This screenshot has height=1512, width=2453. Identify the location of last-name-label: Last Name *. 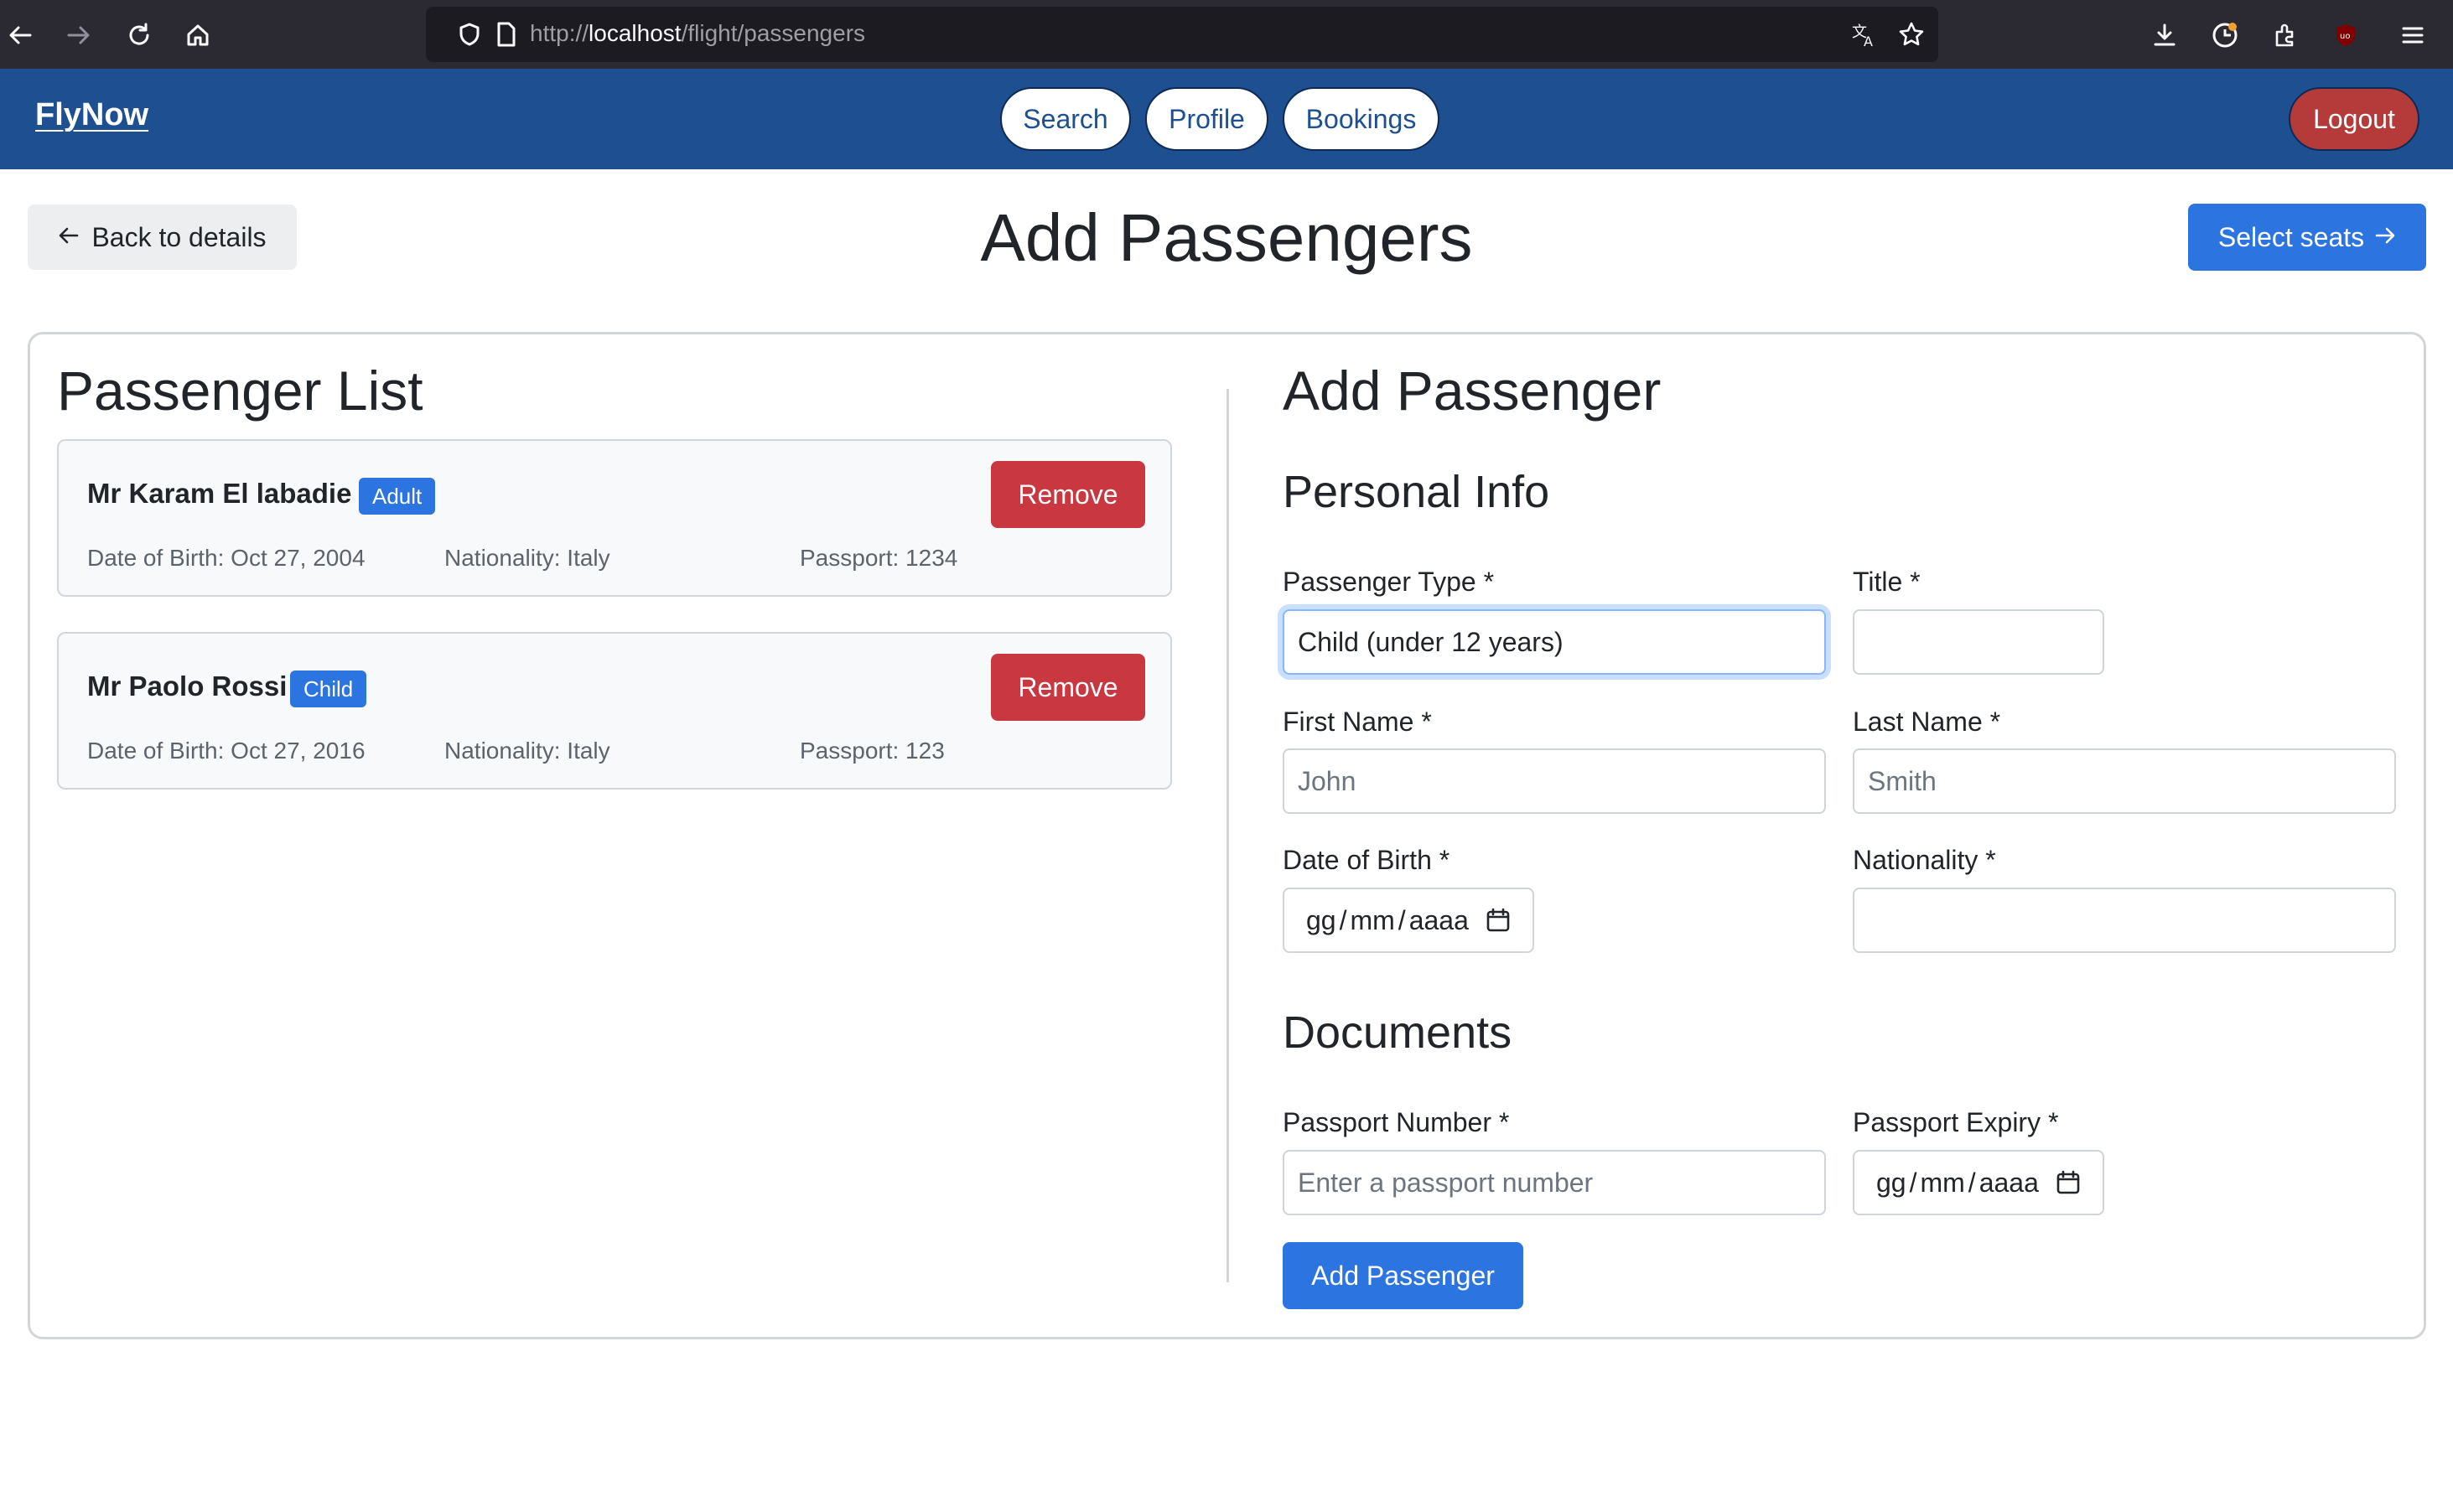
(1927, 722).